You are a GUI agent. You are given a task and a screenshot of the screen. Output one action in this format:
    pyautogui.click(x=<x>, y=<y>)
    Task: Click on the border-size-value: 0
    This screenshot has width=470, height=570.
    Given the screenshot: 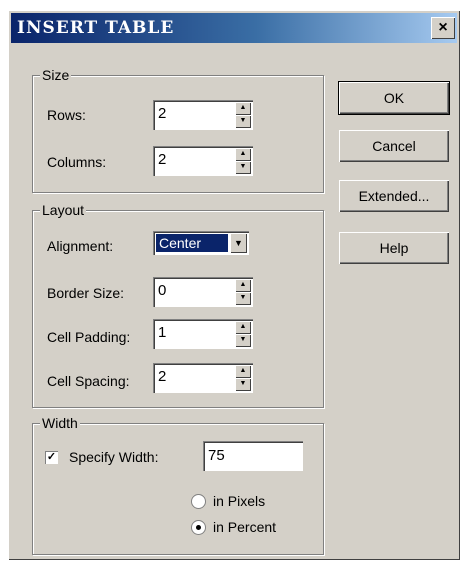 What is the action you would take?
    pyautogui.click(x=162, y=290)
    